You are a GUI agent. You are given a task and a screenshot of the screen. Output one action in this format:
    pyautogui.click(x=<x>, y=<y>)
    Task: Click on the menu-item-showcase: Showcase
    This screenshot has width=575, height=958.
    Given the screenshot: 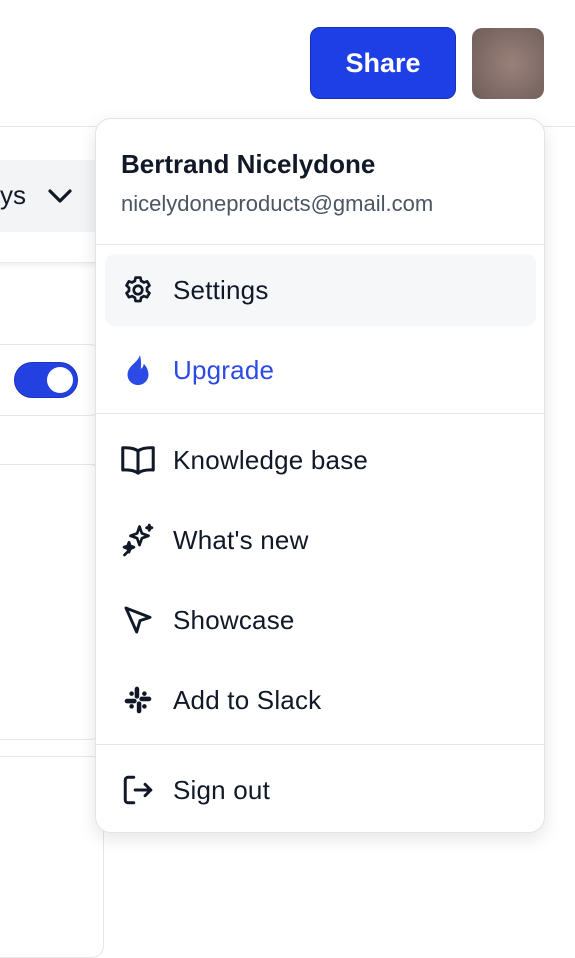 What is the action you would take?
    pyautogui.click(x=320, y=620)
    